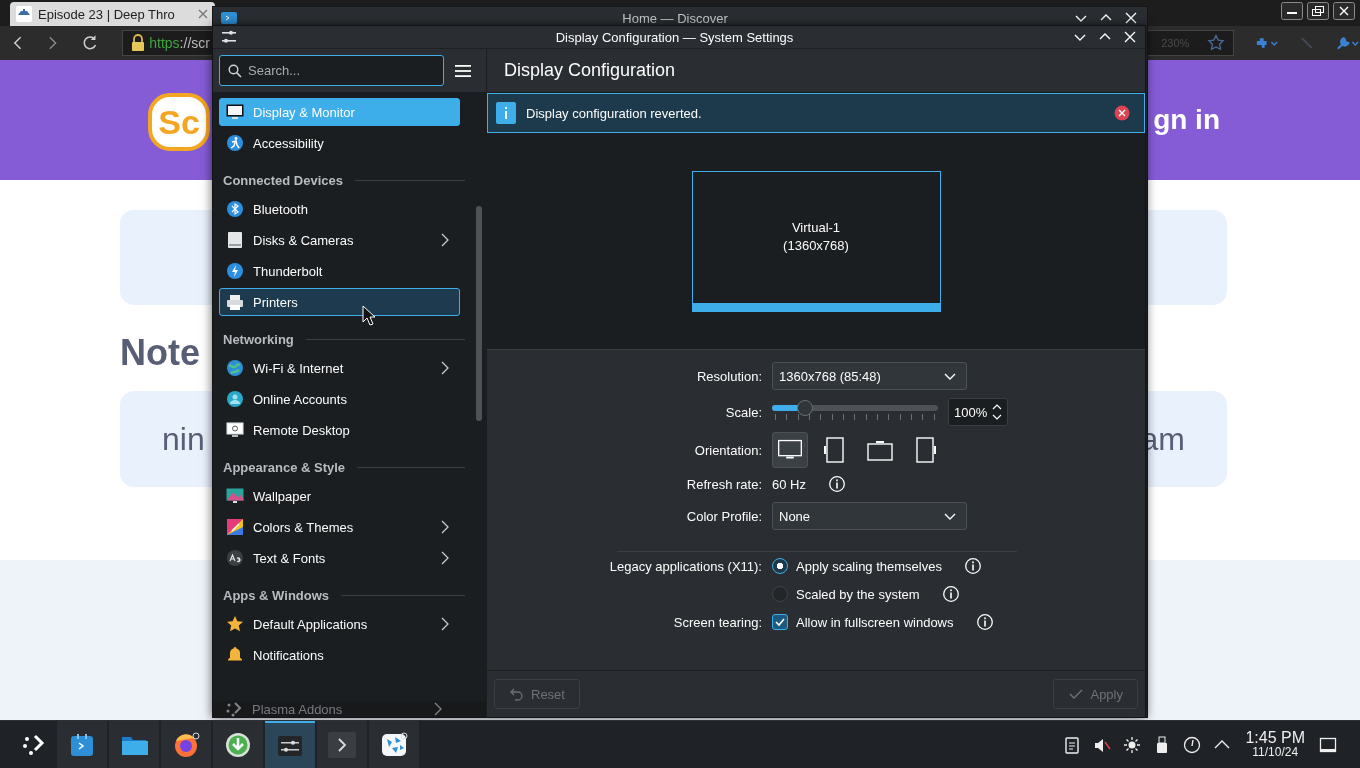  I want to click on account-icon, so click(235, 399).